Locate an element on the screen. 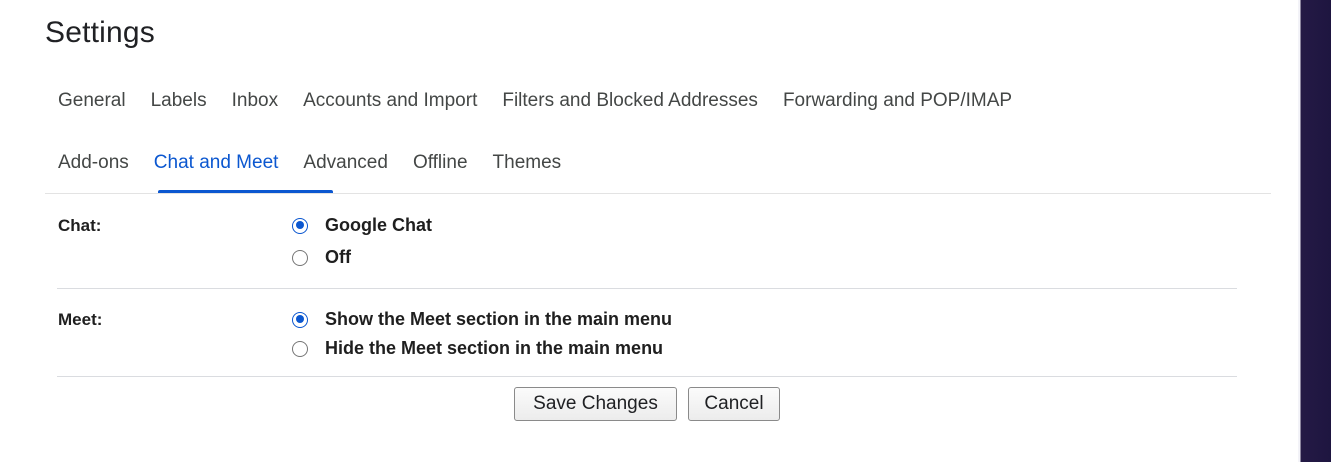  radio-google-chat is located at coordinates (300, 225).